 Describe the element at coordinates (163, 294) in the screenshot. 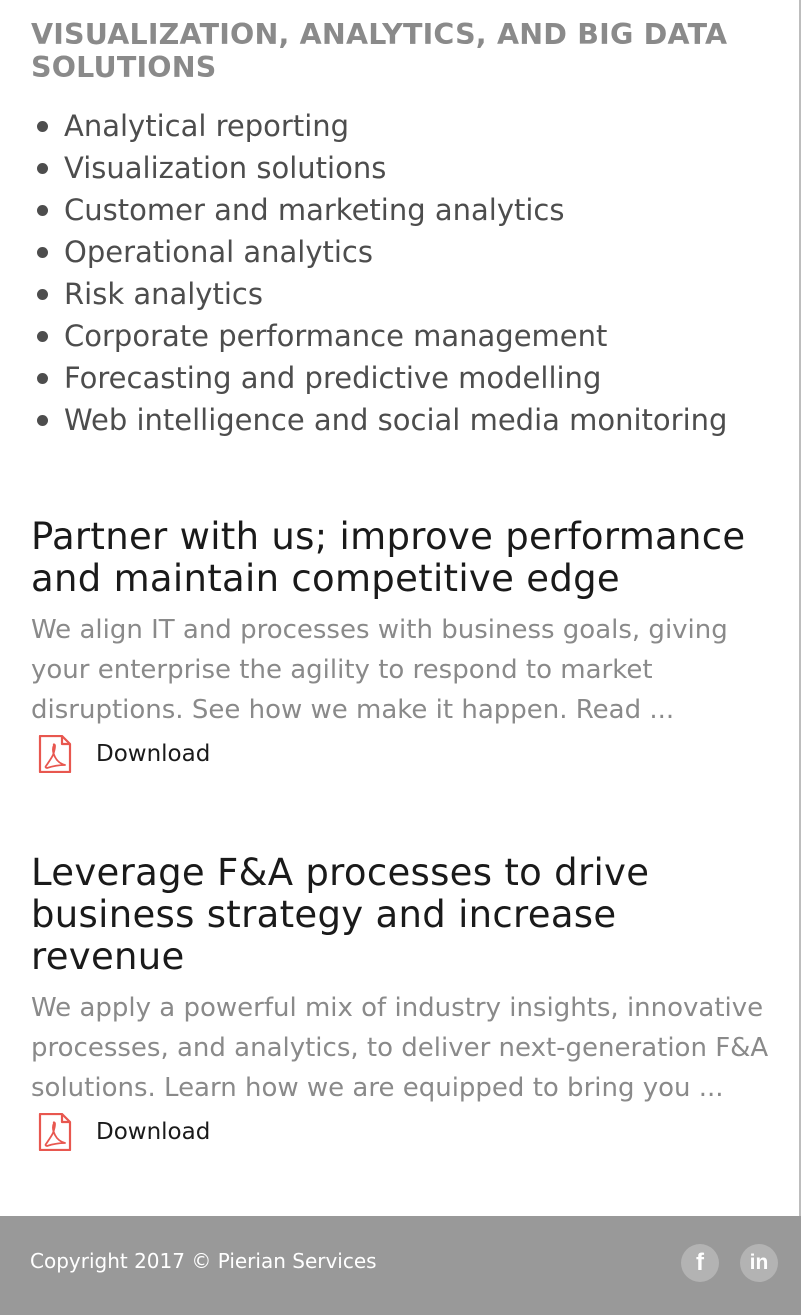

I see `list-item-label: Risk analytics` at that location.